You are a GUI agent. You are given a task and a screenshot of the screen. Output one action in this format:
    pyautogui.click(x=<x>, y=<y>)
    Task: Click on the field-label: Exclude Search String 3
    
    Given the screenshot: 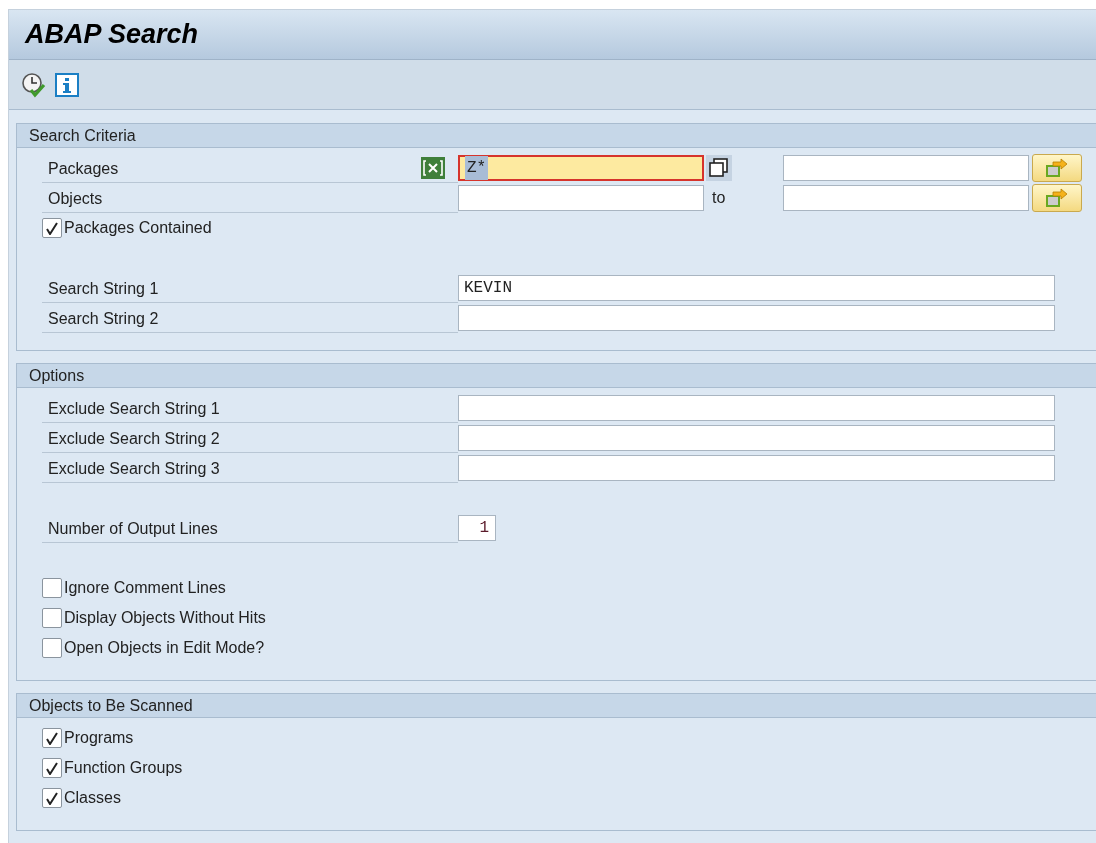 What is the action you would take?
    pyautogui.click(x=250, y=468)
    